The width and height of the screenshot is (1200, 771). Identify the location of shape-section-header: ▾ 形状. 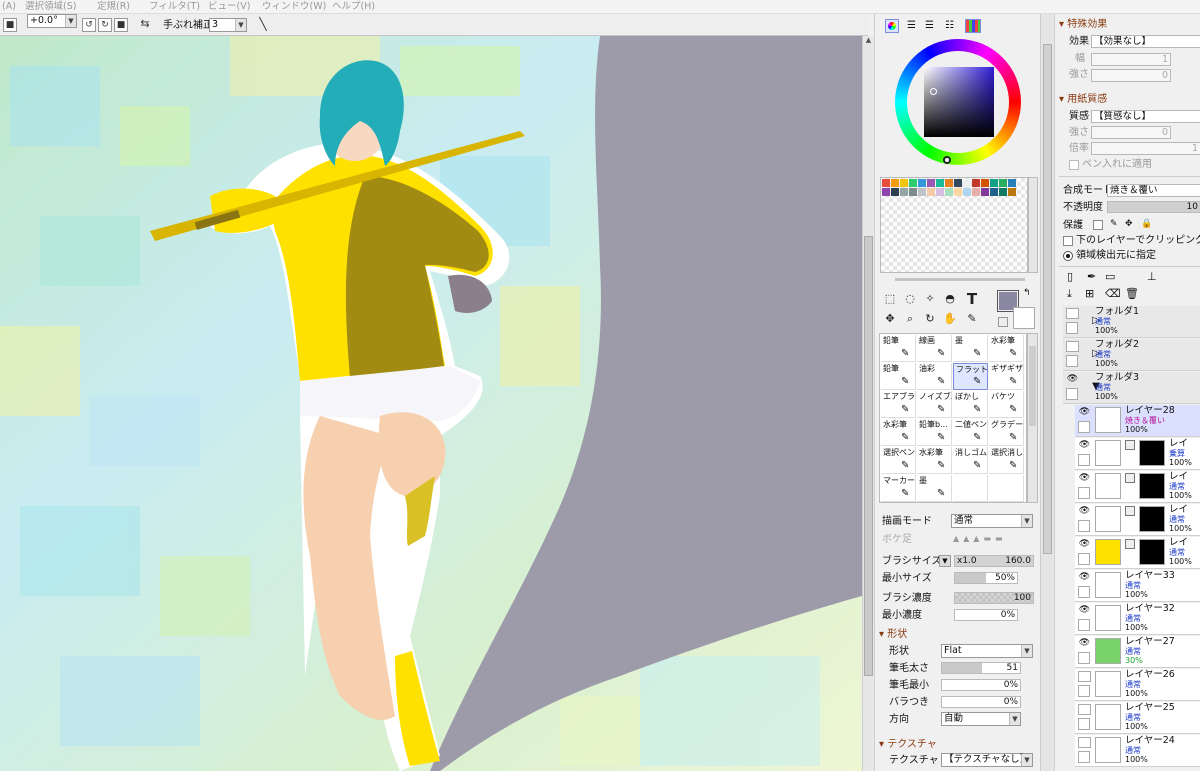
(893, 634).